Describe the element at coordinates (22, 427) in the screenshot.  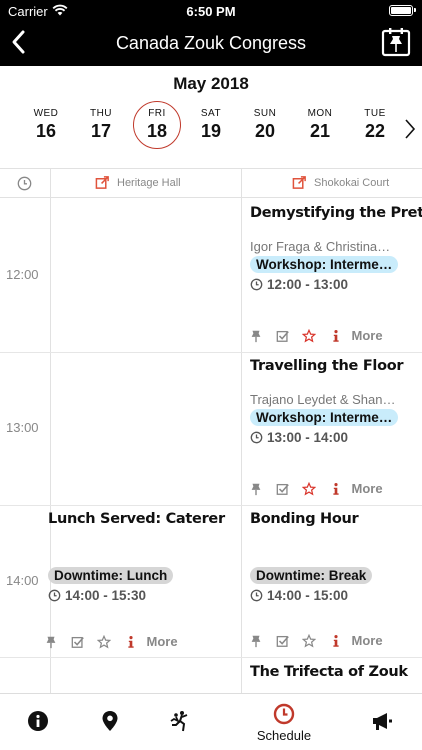
I see `hour-label: 13:00` at that location.